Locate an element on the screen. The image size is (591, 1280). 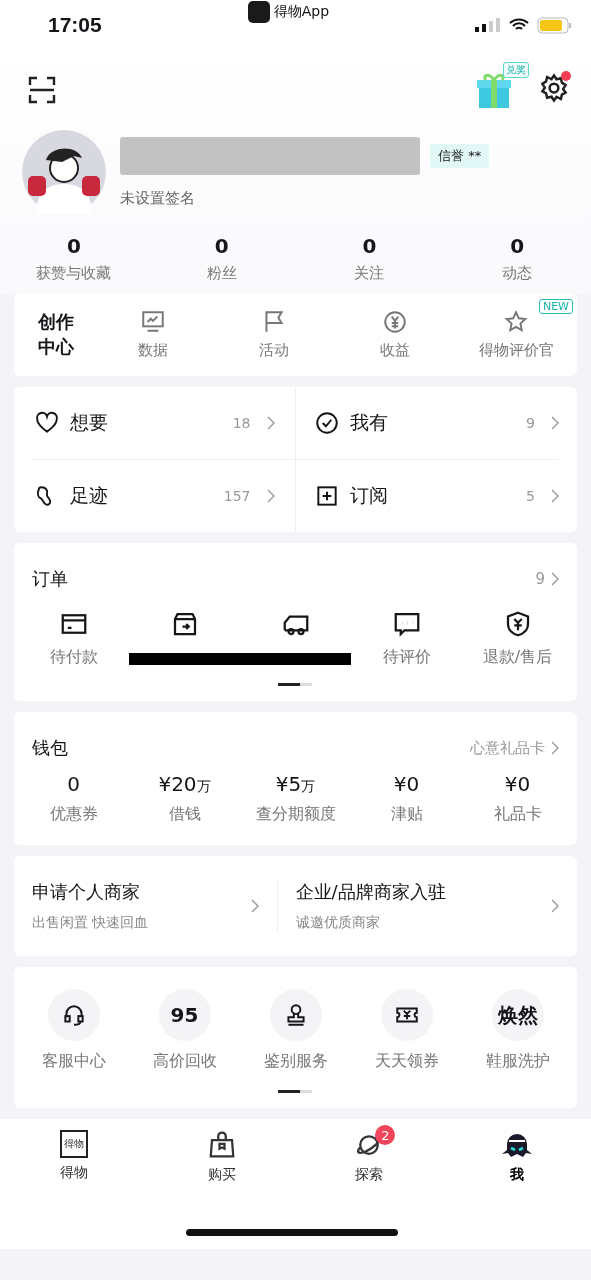
check-circle-icon is located at coordinates (326, 423).